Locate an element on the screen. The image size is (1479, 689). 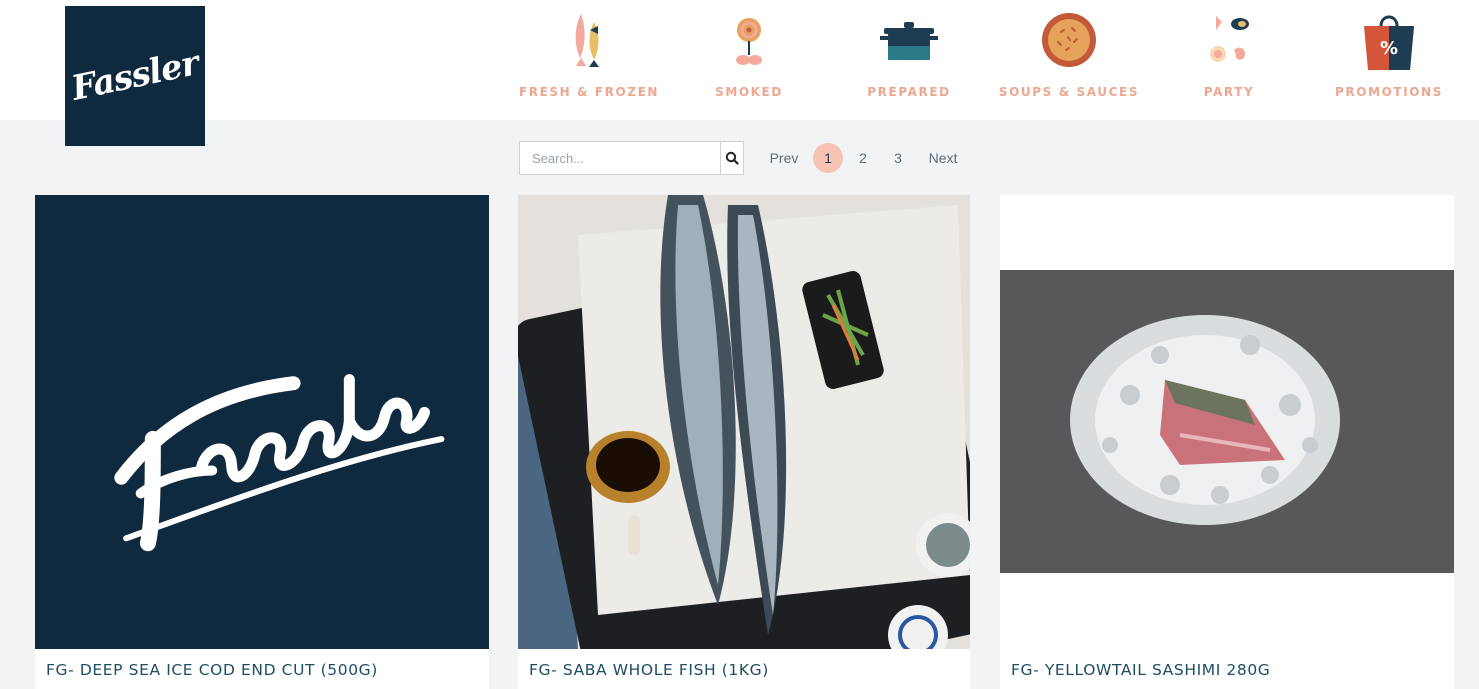
search-button is located at coordinates (731, 158).